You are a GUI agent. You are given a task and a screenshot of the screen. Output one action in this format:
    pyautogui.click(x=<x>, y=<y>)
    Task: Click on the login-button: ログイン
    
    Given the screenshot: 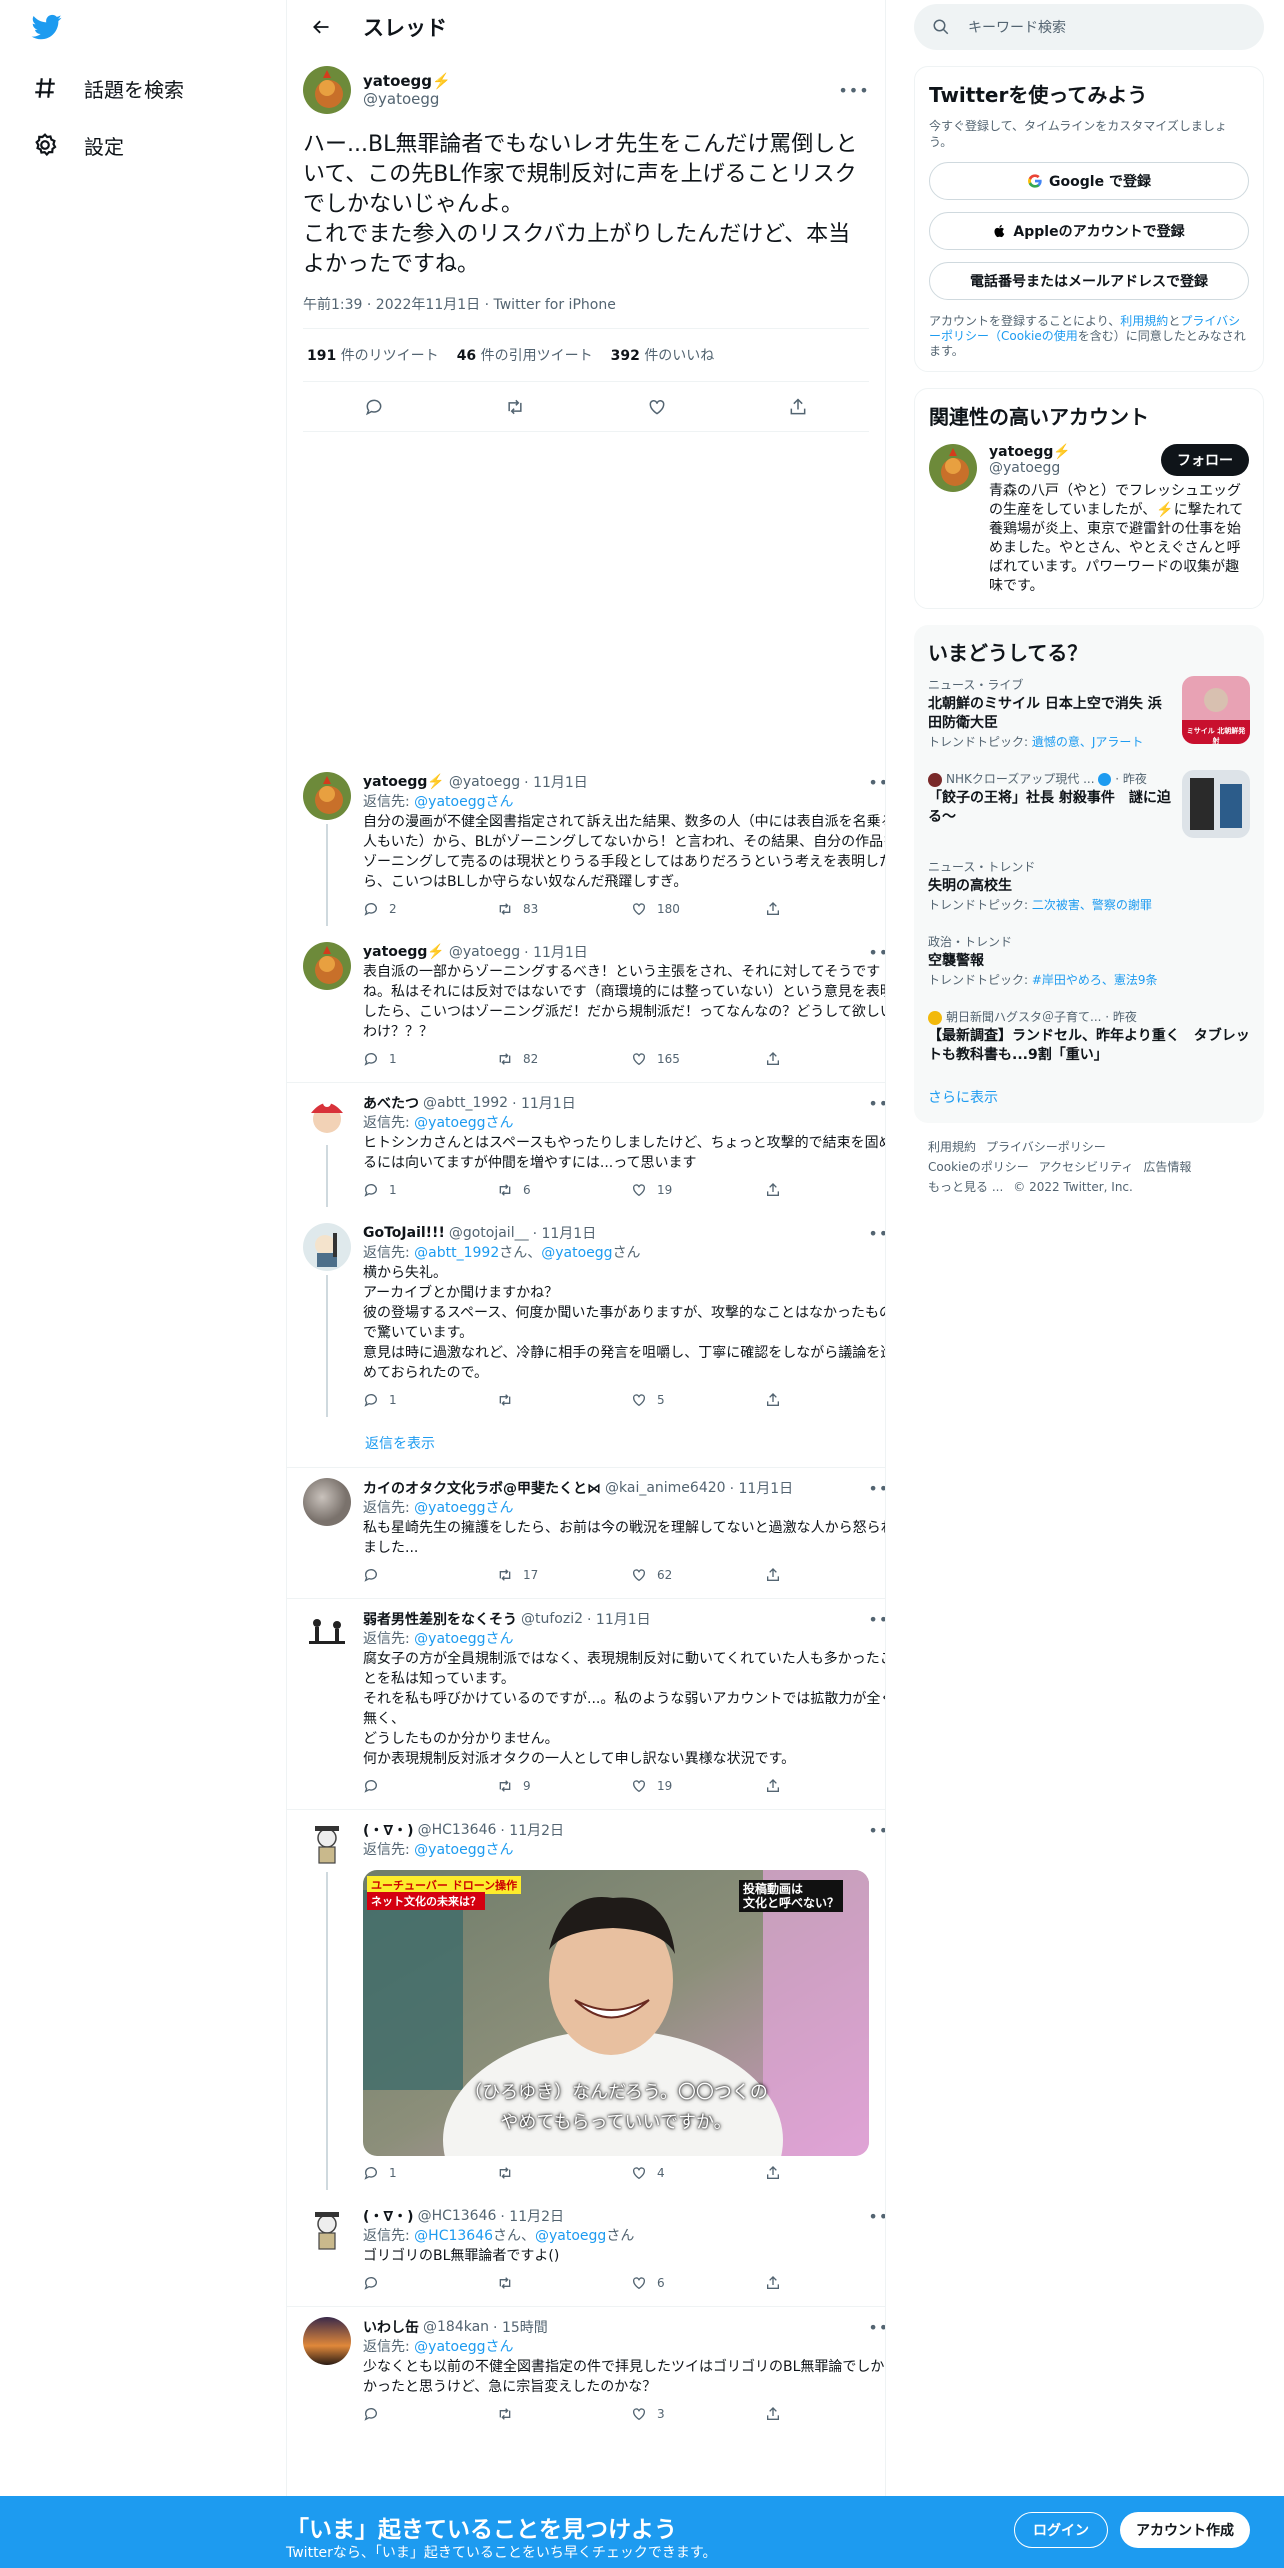 What is the action you would take?
    pyautogui.click(x=1061, y=2530)
    